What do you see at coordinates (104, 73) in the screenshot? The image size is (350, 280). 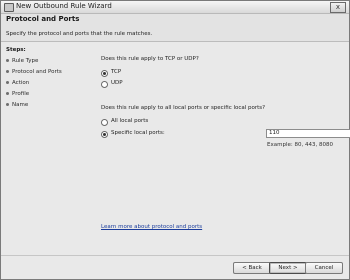 I see `tcp-radio` at bounding box center [104, 73].